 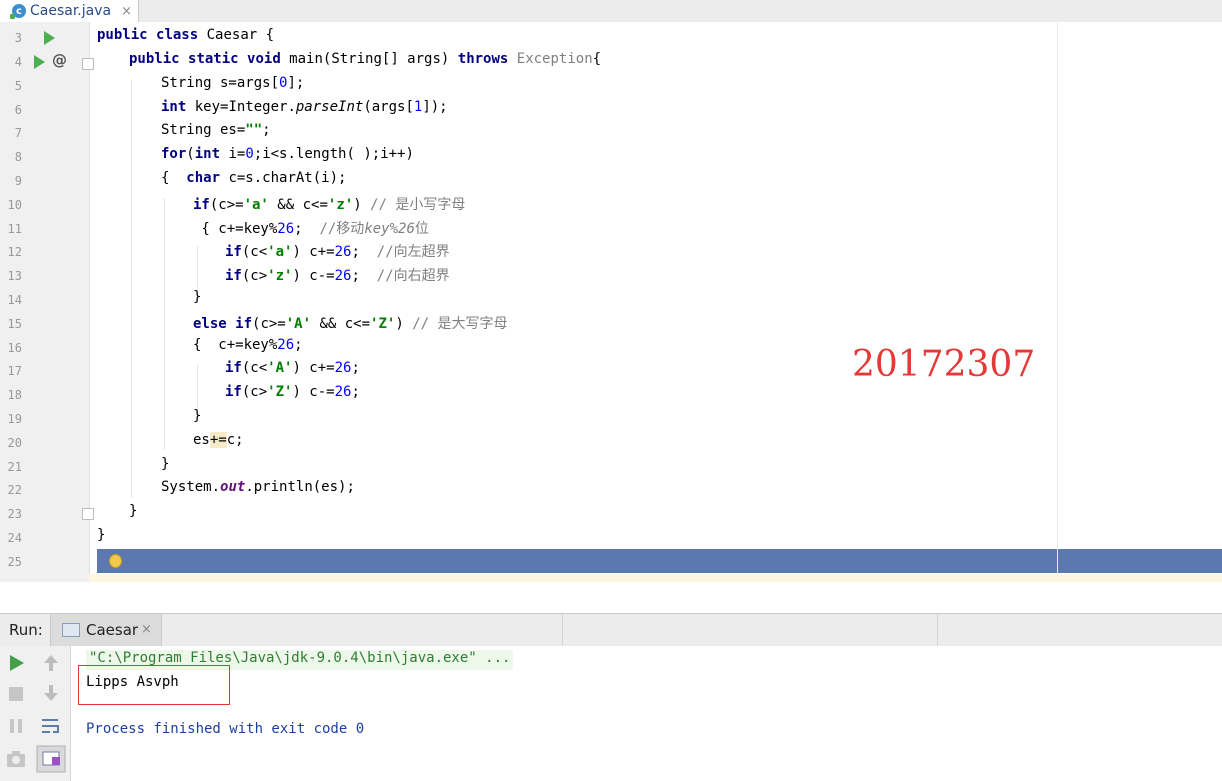 I want to click on code-line-19: }, so click(x=197, y=420).